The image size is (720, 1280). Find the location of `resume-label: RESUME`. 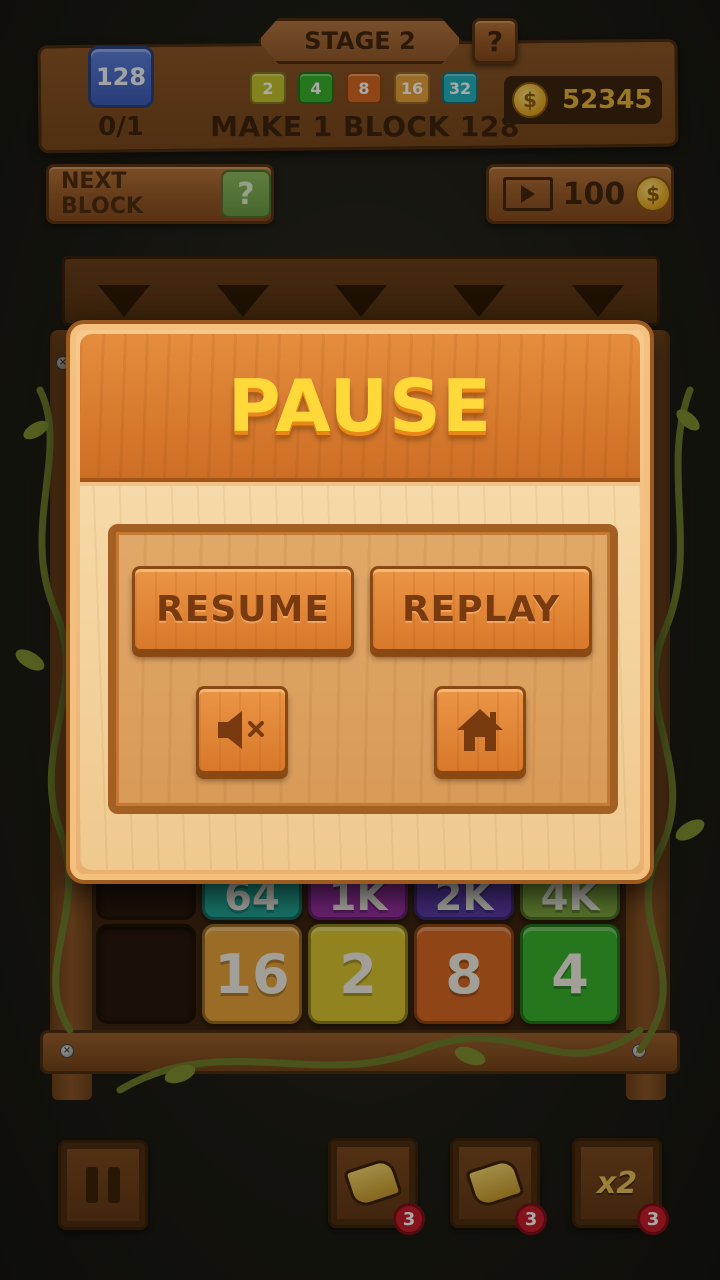

resume-label: RESUME is located at coordinates (243, 609).